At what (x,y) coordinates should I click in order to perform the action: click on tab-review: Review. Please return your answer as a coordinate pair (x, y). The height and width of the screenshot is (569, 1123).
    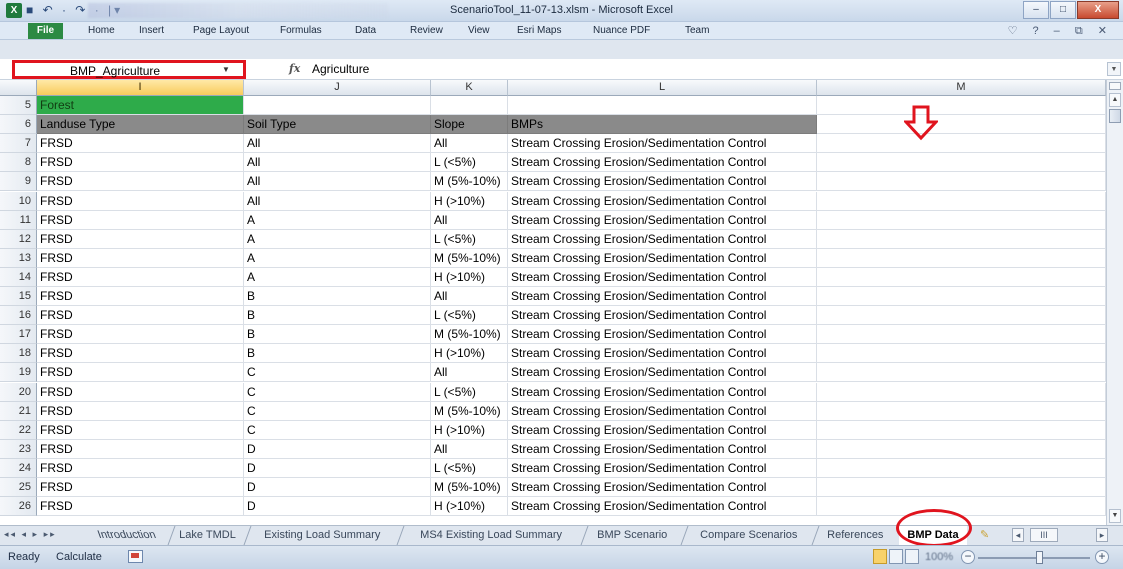
    Looking at the image, I should click on (426, 30).